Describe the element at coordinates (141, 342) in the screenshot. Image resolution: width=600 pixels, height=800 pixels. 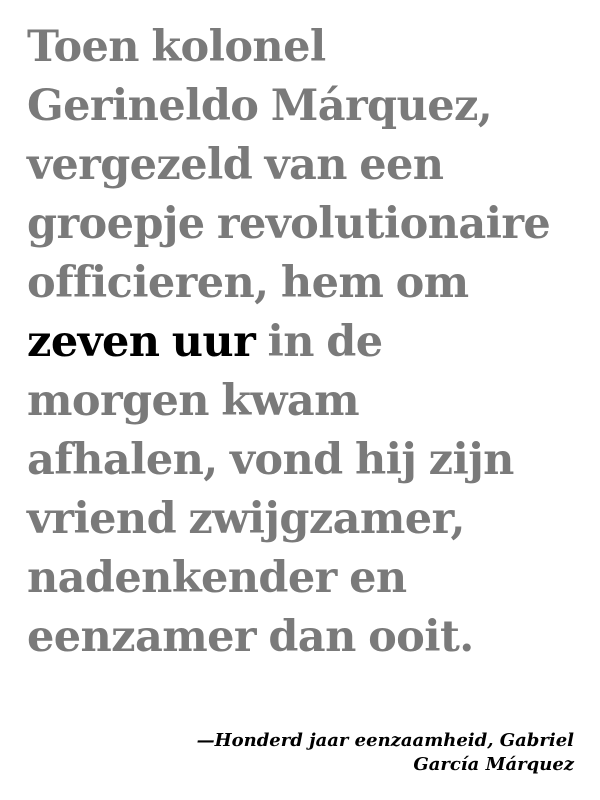
I see `highlighted-phrase: zeven uur` at that location.